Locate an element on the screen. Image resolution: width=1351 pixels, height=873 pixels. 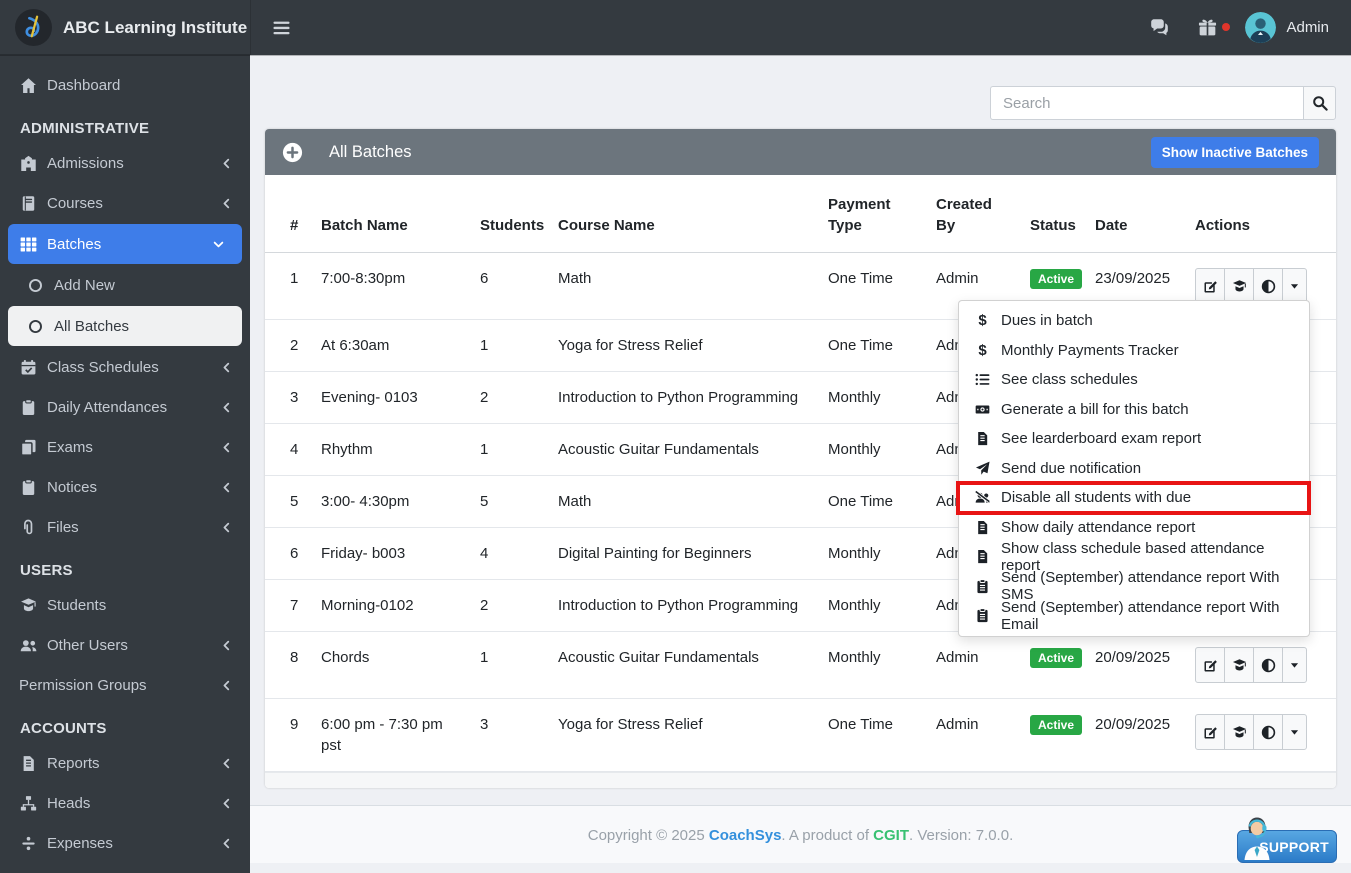
user-menu: Admin is located at coordinates (1287, 27).